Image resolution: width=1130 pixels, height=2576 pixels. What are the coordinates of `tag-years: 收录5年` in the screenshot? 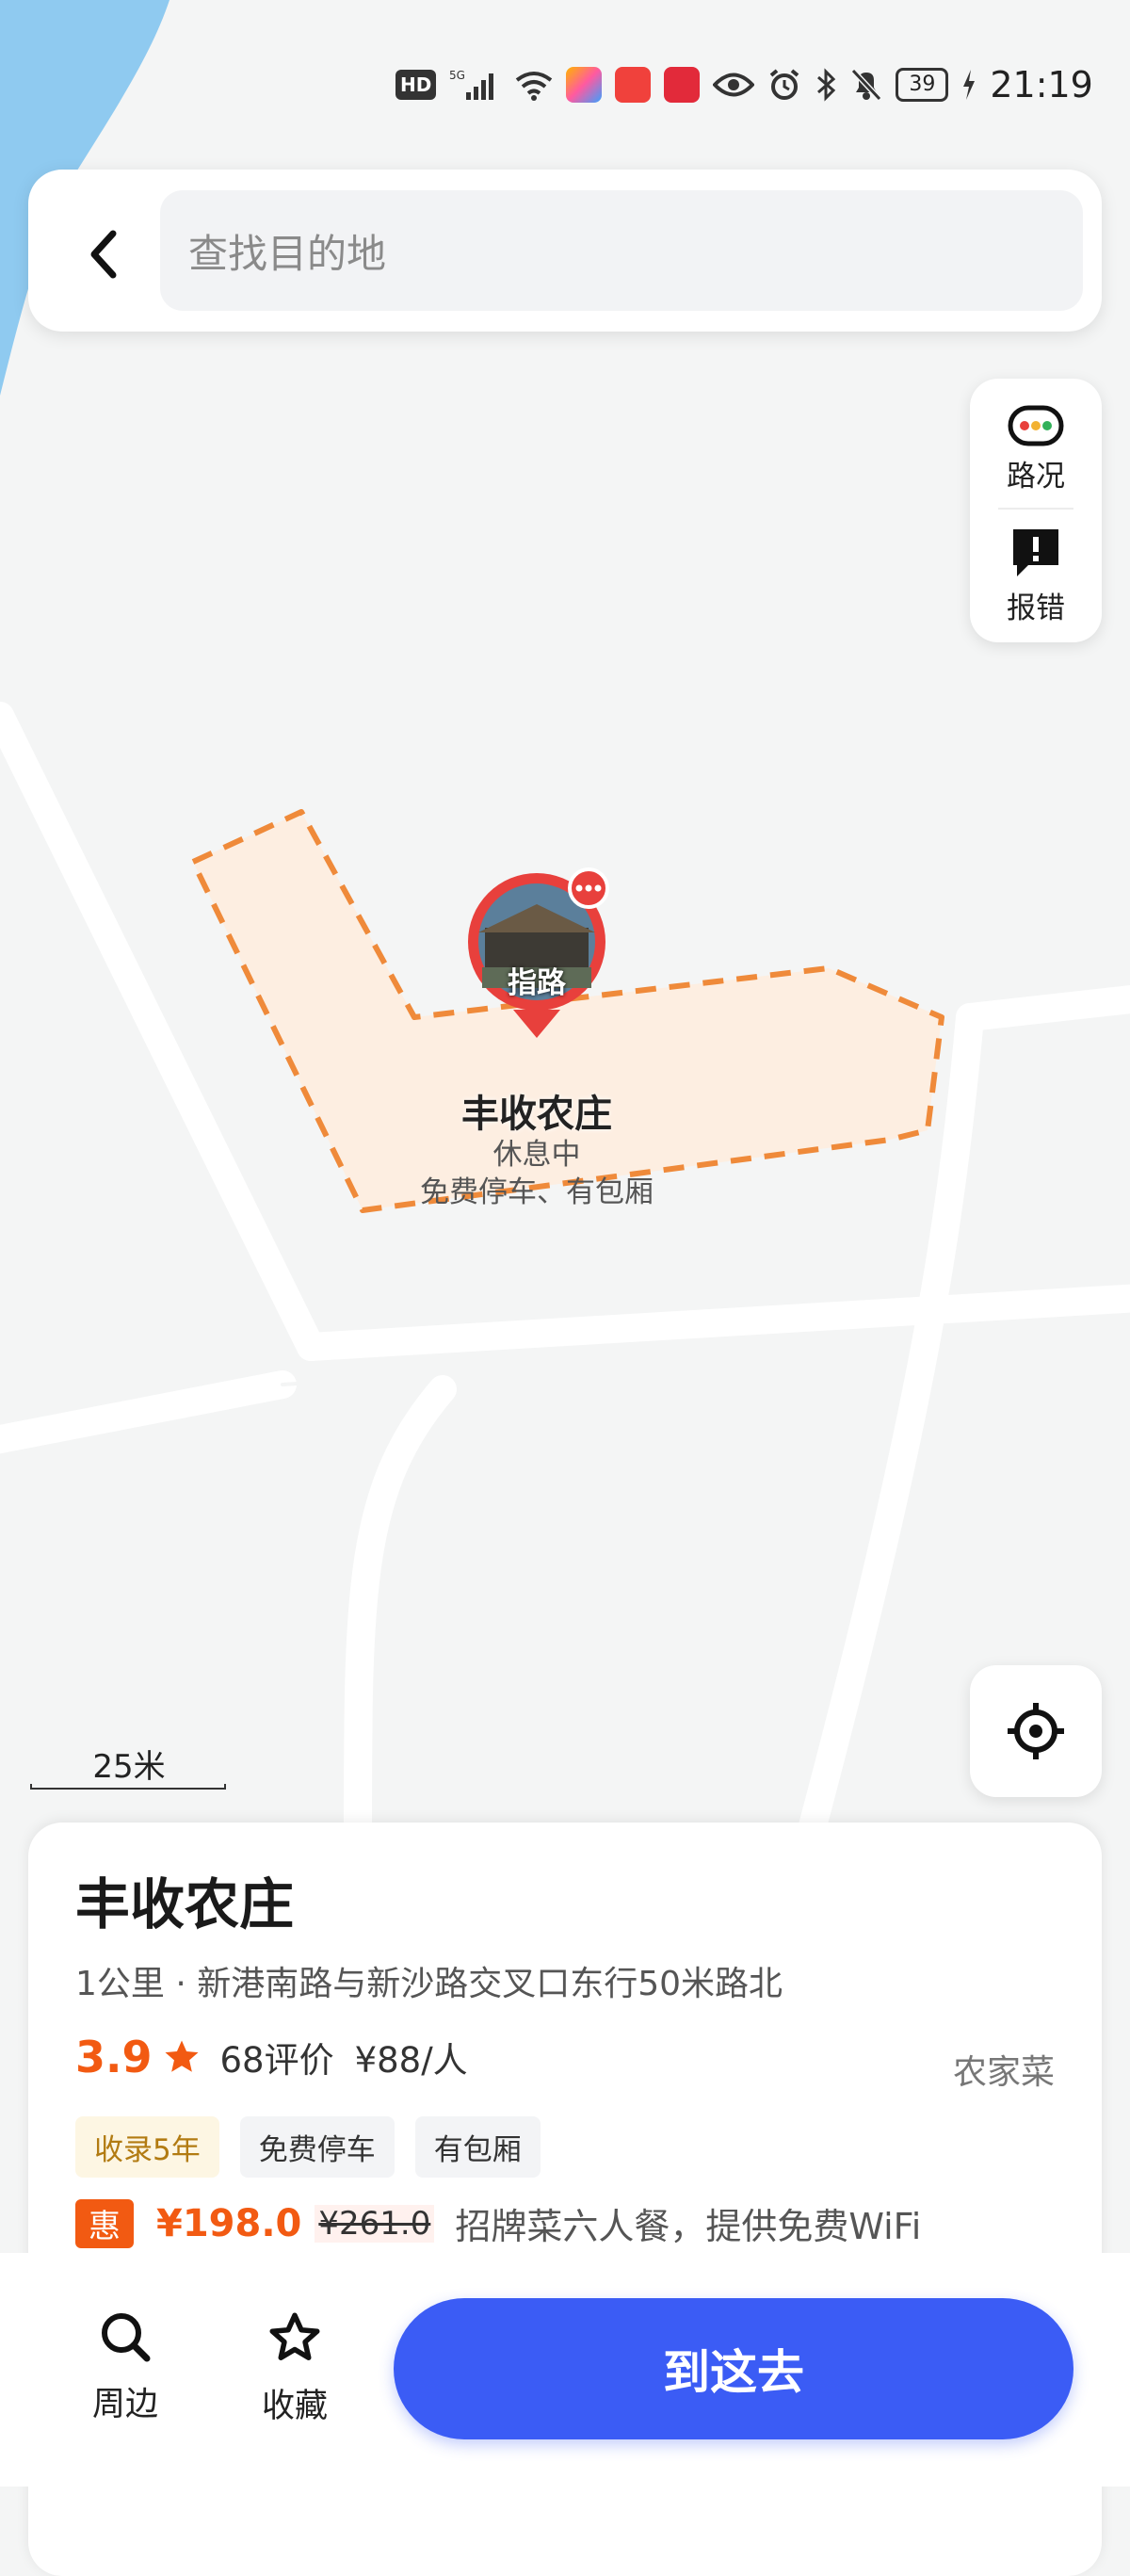 It's located at (147, 2147).